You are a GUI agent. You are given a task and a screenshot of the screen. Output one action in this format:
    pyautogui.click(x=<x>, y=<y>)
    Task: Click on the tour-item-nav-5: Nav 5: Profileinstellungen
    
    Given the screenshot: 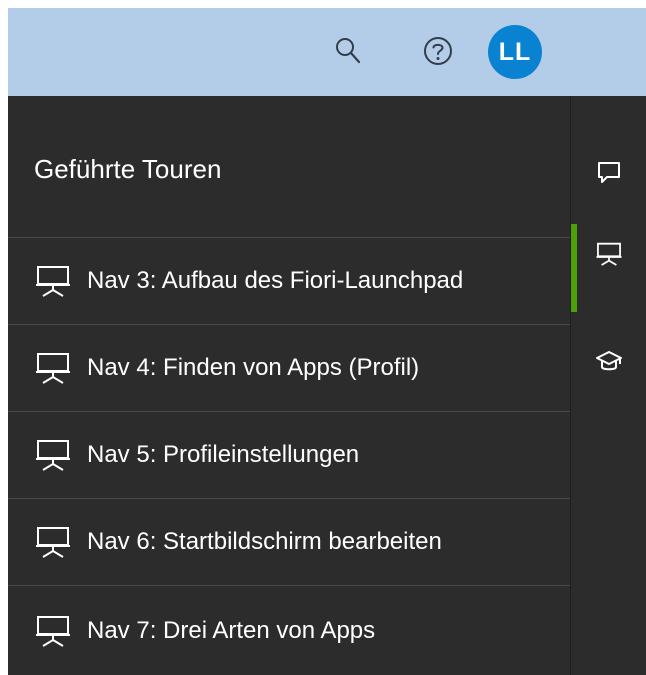 What is the action you would take?
    pyautogui.click(x=289, y=454)
    